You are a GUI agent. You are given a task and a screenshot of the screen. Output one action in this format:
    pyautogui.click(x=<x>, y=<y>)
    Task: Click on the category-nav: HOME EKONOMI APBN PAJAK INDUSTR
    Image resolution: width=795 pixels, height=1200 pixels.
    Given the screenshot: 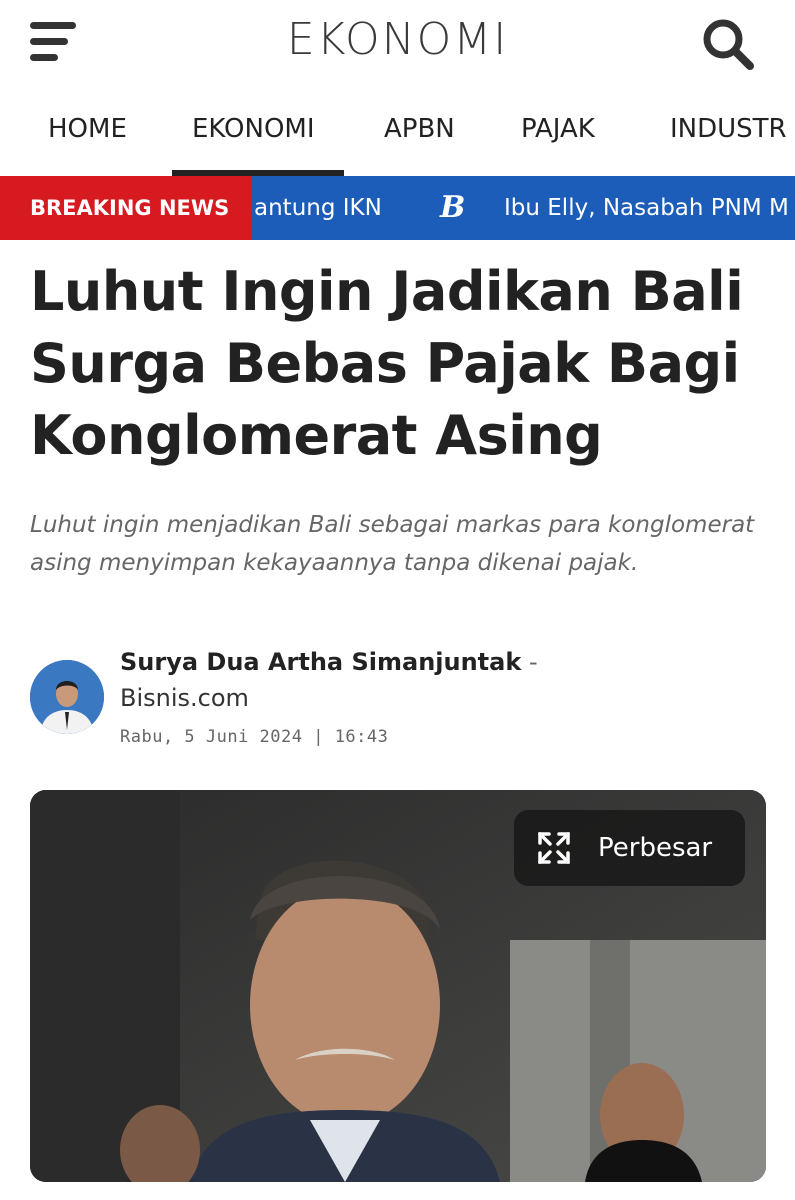 What is the action you would take?
    pyautogui.click(x=397, y=130)
    